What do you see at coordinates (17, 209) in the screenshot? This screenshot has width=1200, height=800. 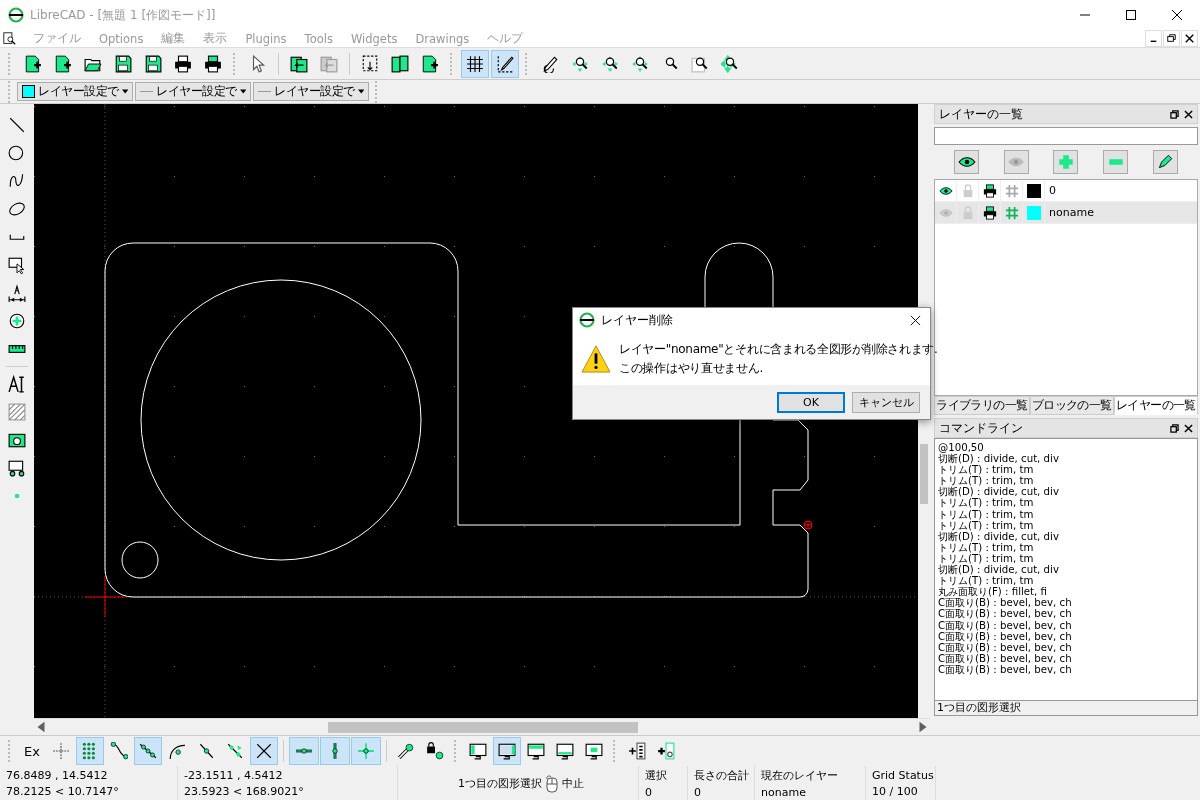 I see `ellipse-icon` at bounding box center [17, 209].